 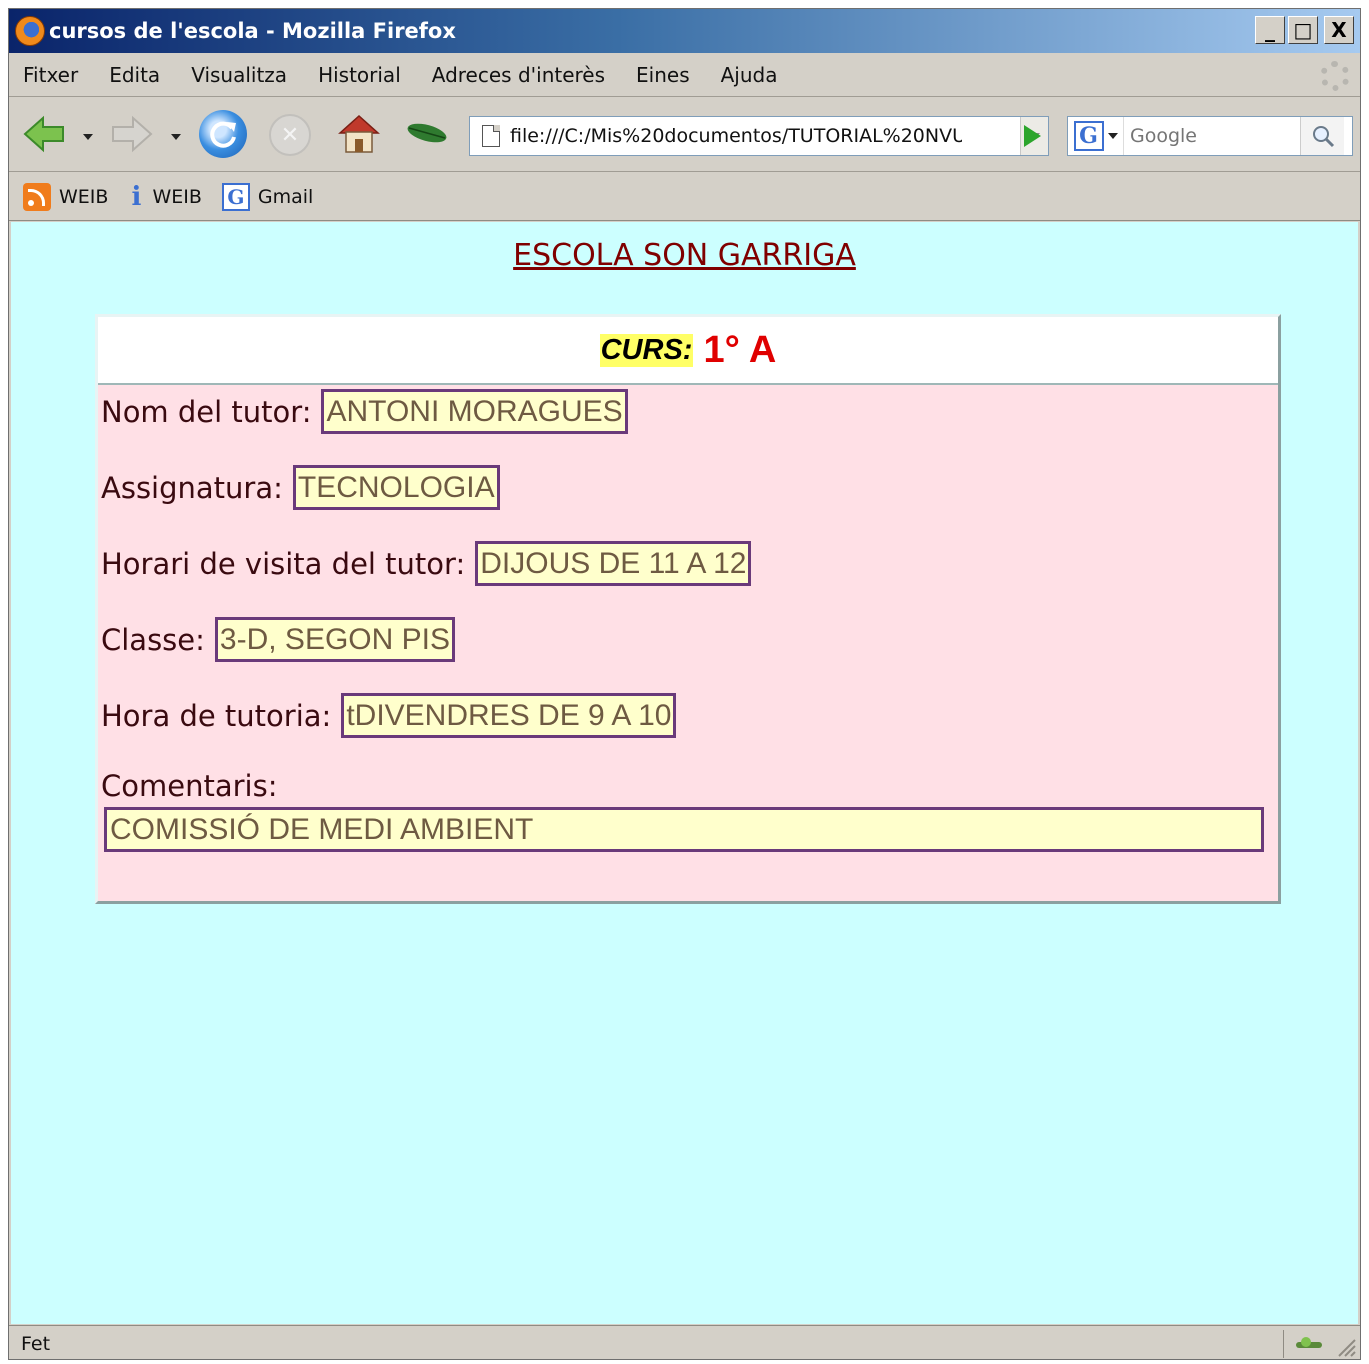 What do you see at coordinates (646, 350) in the screenshot?
I see `curs-label: CURS:` at bounding box center [646, 350].